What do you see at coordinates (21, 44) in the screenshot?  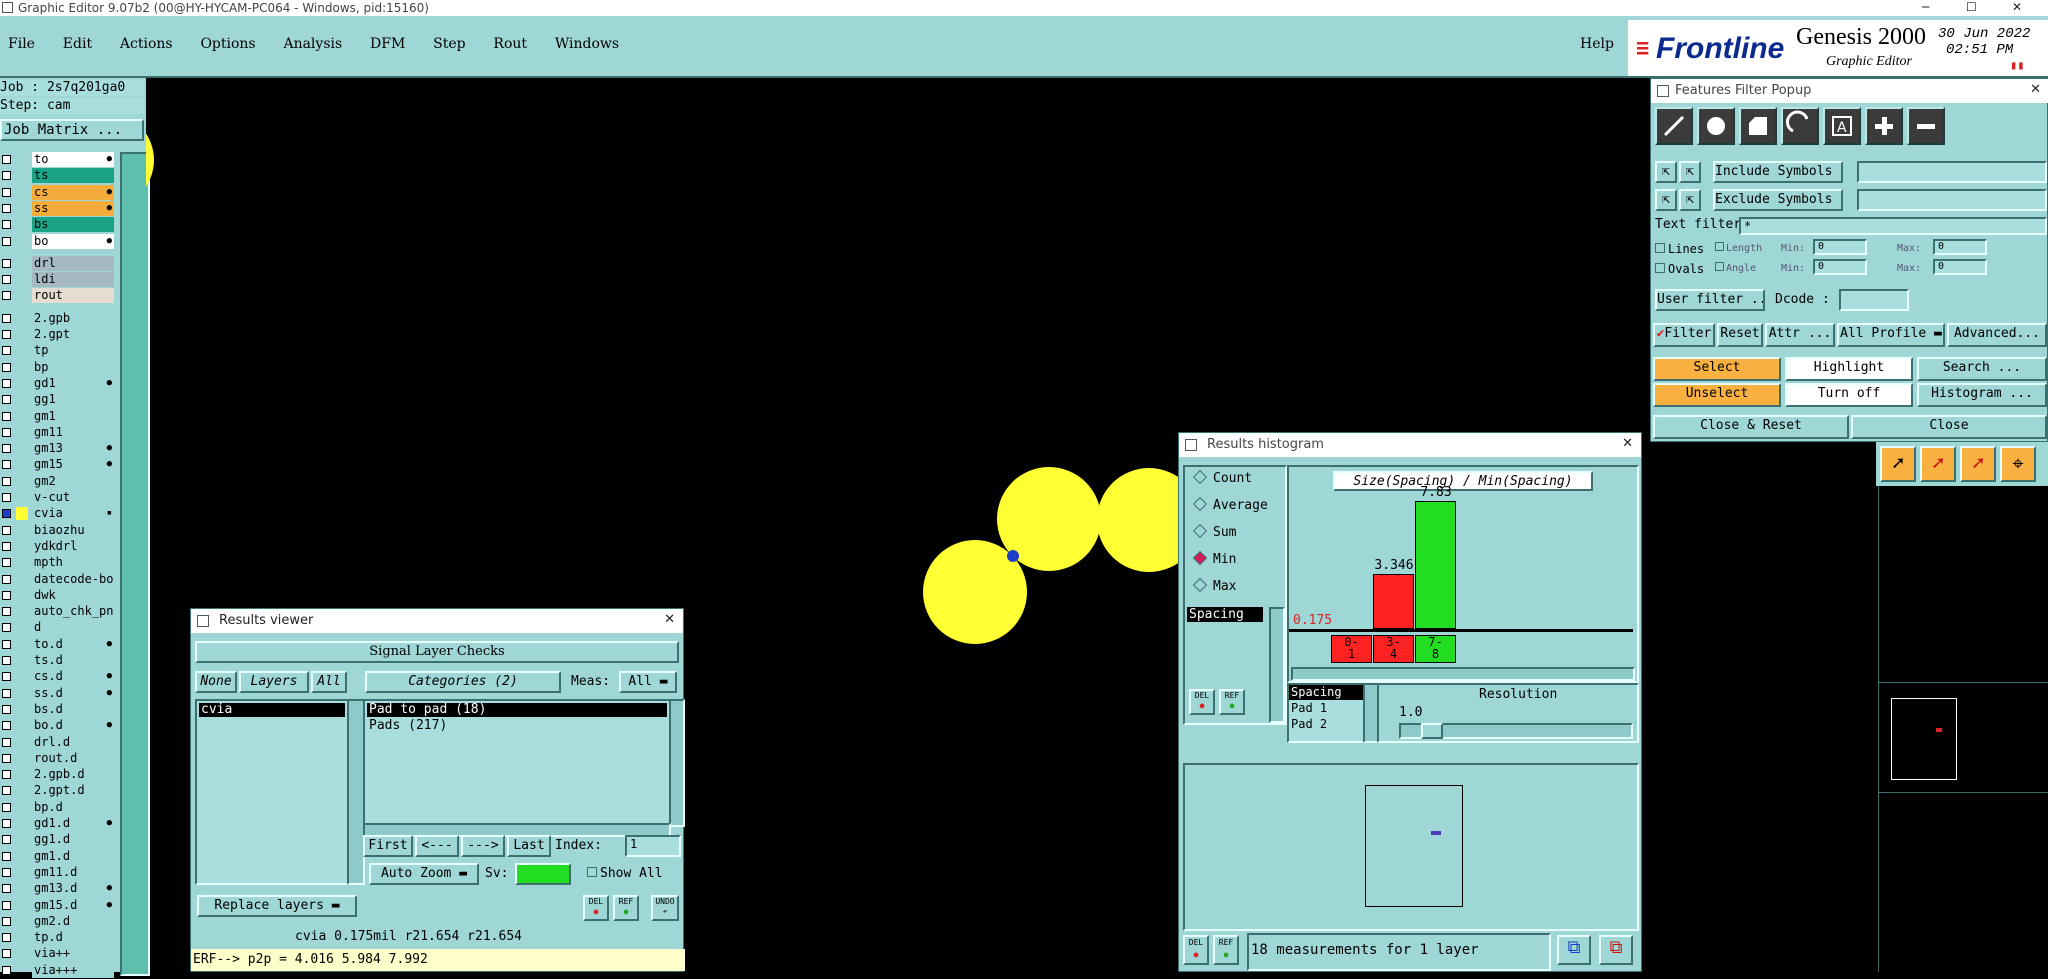 I see `menu-file: File` at bounding box center [21, 44].